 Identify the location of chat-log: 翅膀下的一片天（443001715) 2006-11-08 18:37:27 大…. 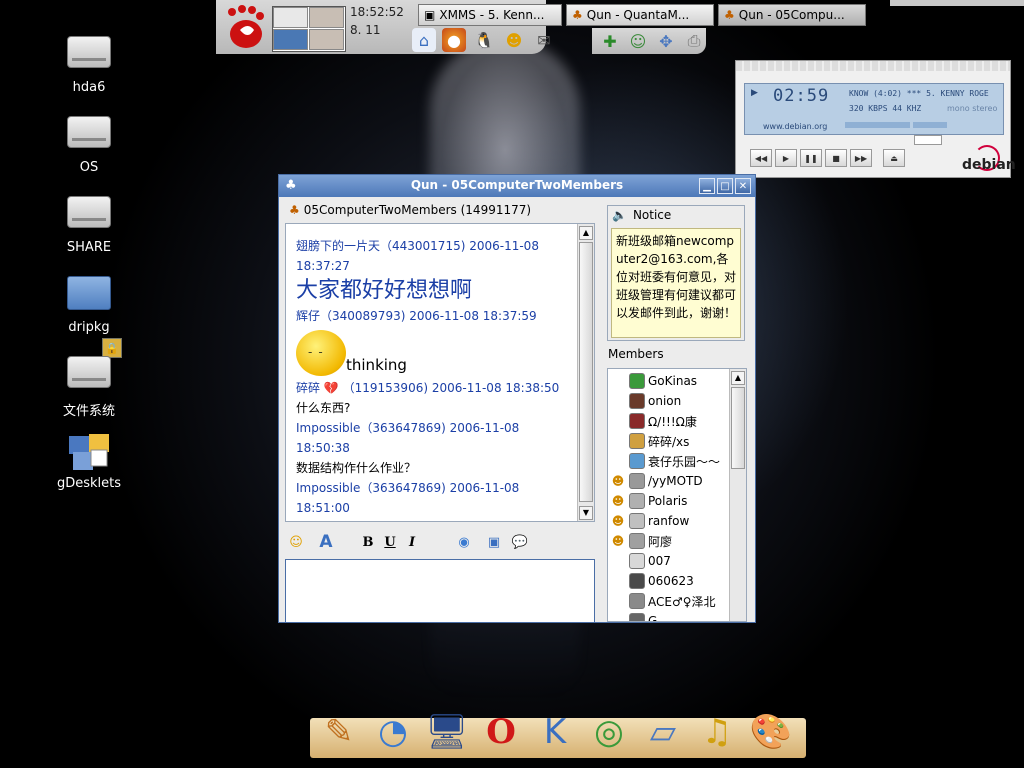
(440, 372).